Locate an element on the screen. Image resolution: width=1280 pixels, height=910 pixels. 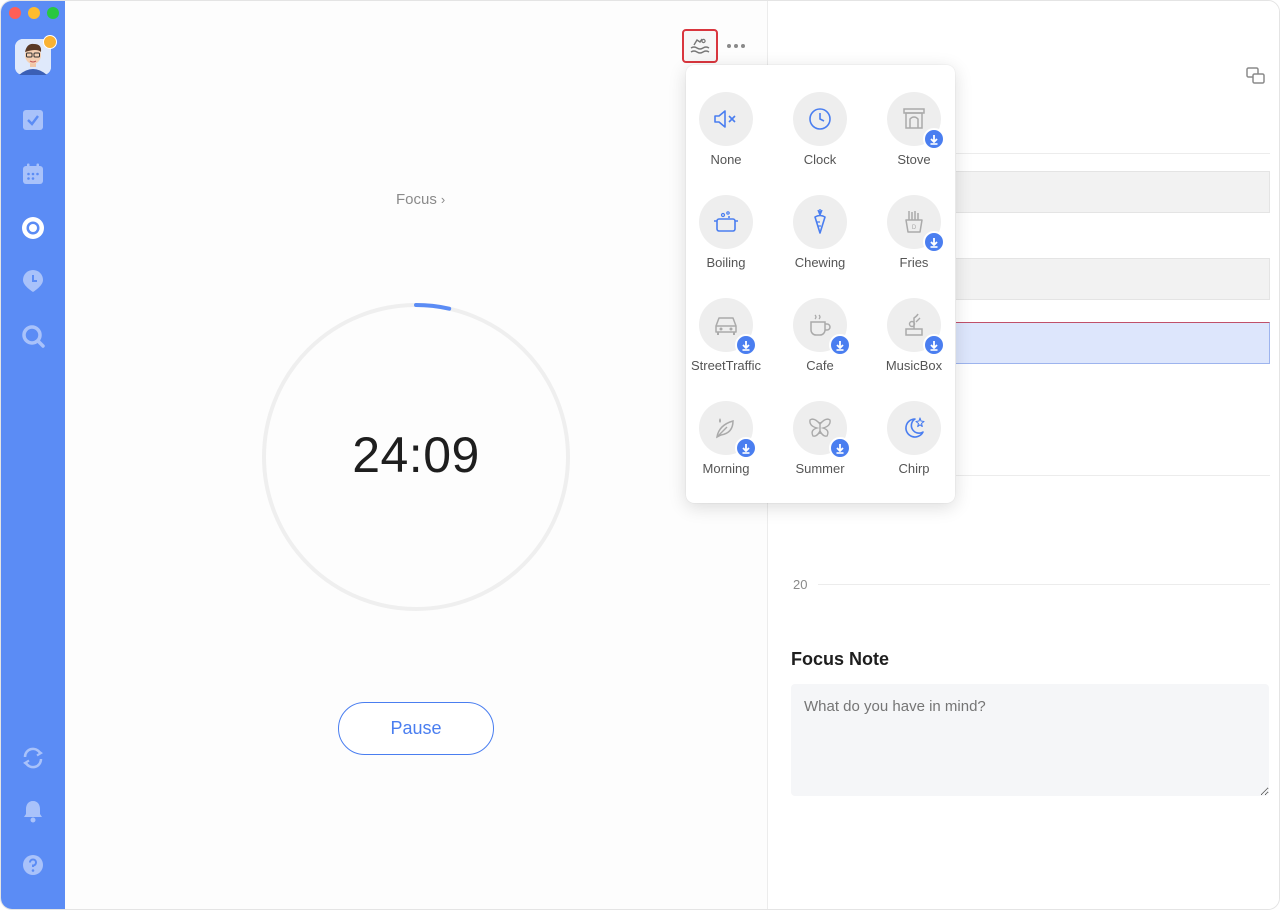
sound-option-summer: Summer is located at coordinates (820, 446).